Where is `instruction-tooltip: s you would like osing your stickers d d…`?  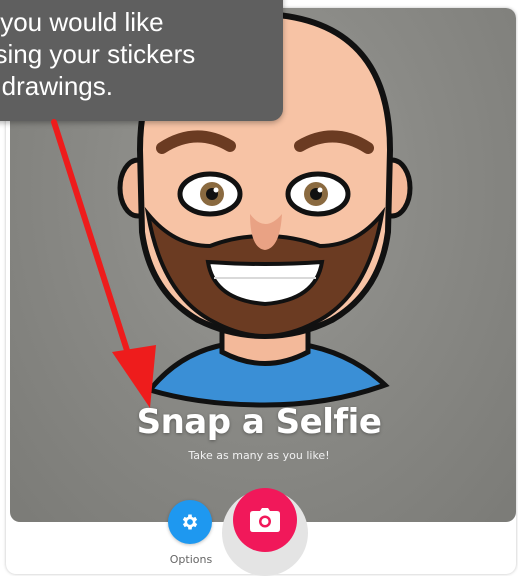
instruction-tooltip: s you would like osing your stickers d d… is located at coordinates (141, 60).